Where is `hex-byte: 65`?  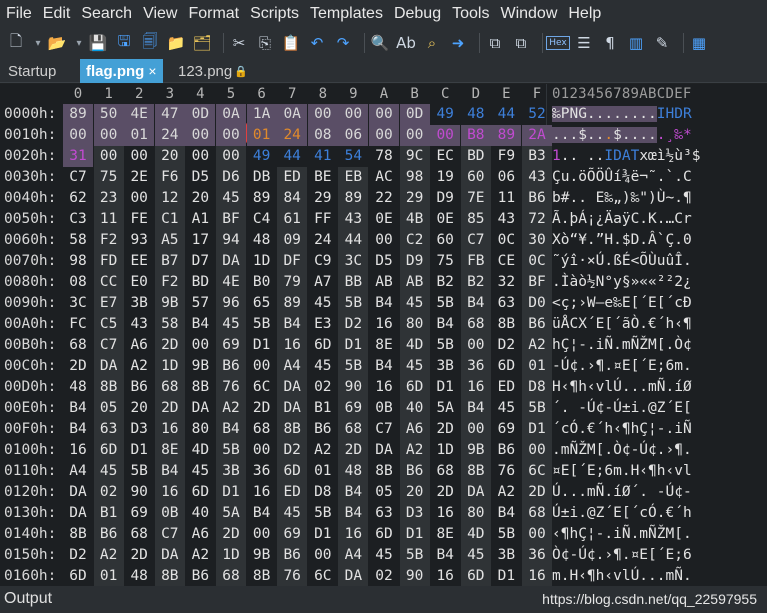
hex-byte: 65 is located at coordinates (262, 303).